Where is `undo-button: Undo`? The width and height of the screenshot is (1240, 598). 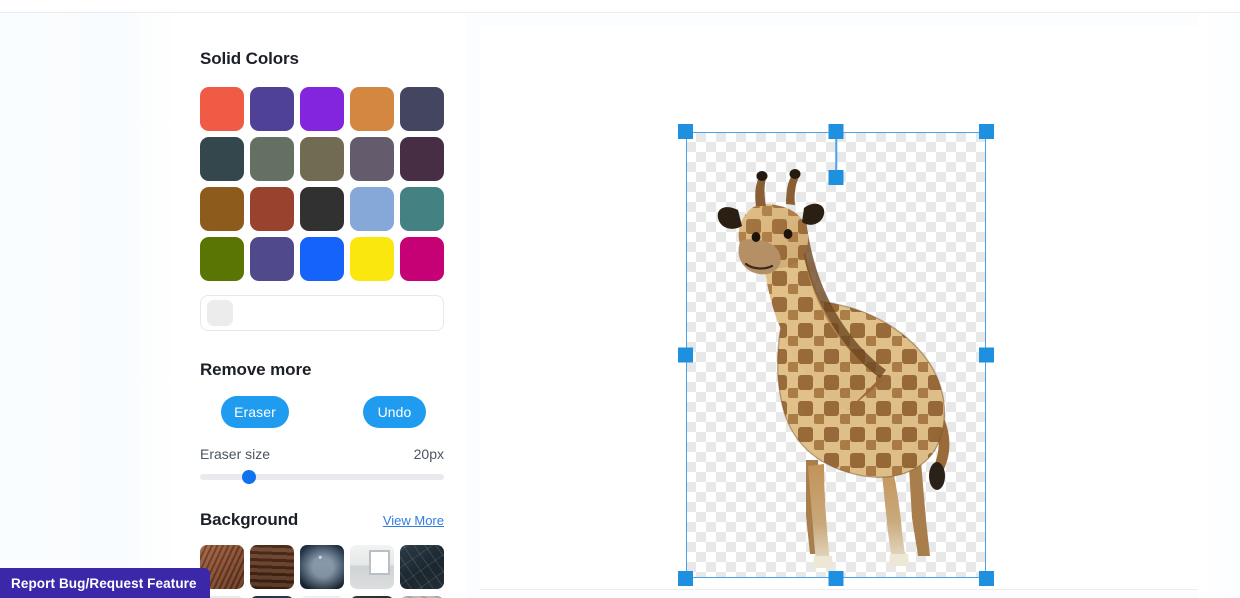 undo-button: Undo is located at coordinates (394, 412).